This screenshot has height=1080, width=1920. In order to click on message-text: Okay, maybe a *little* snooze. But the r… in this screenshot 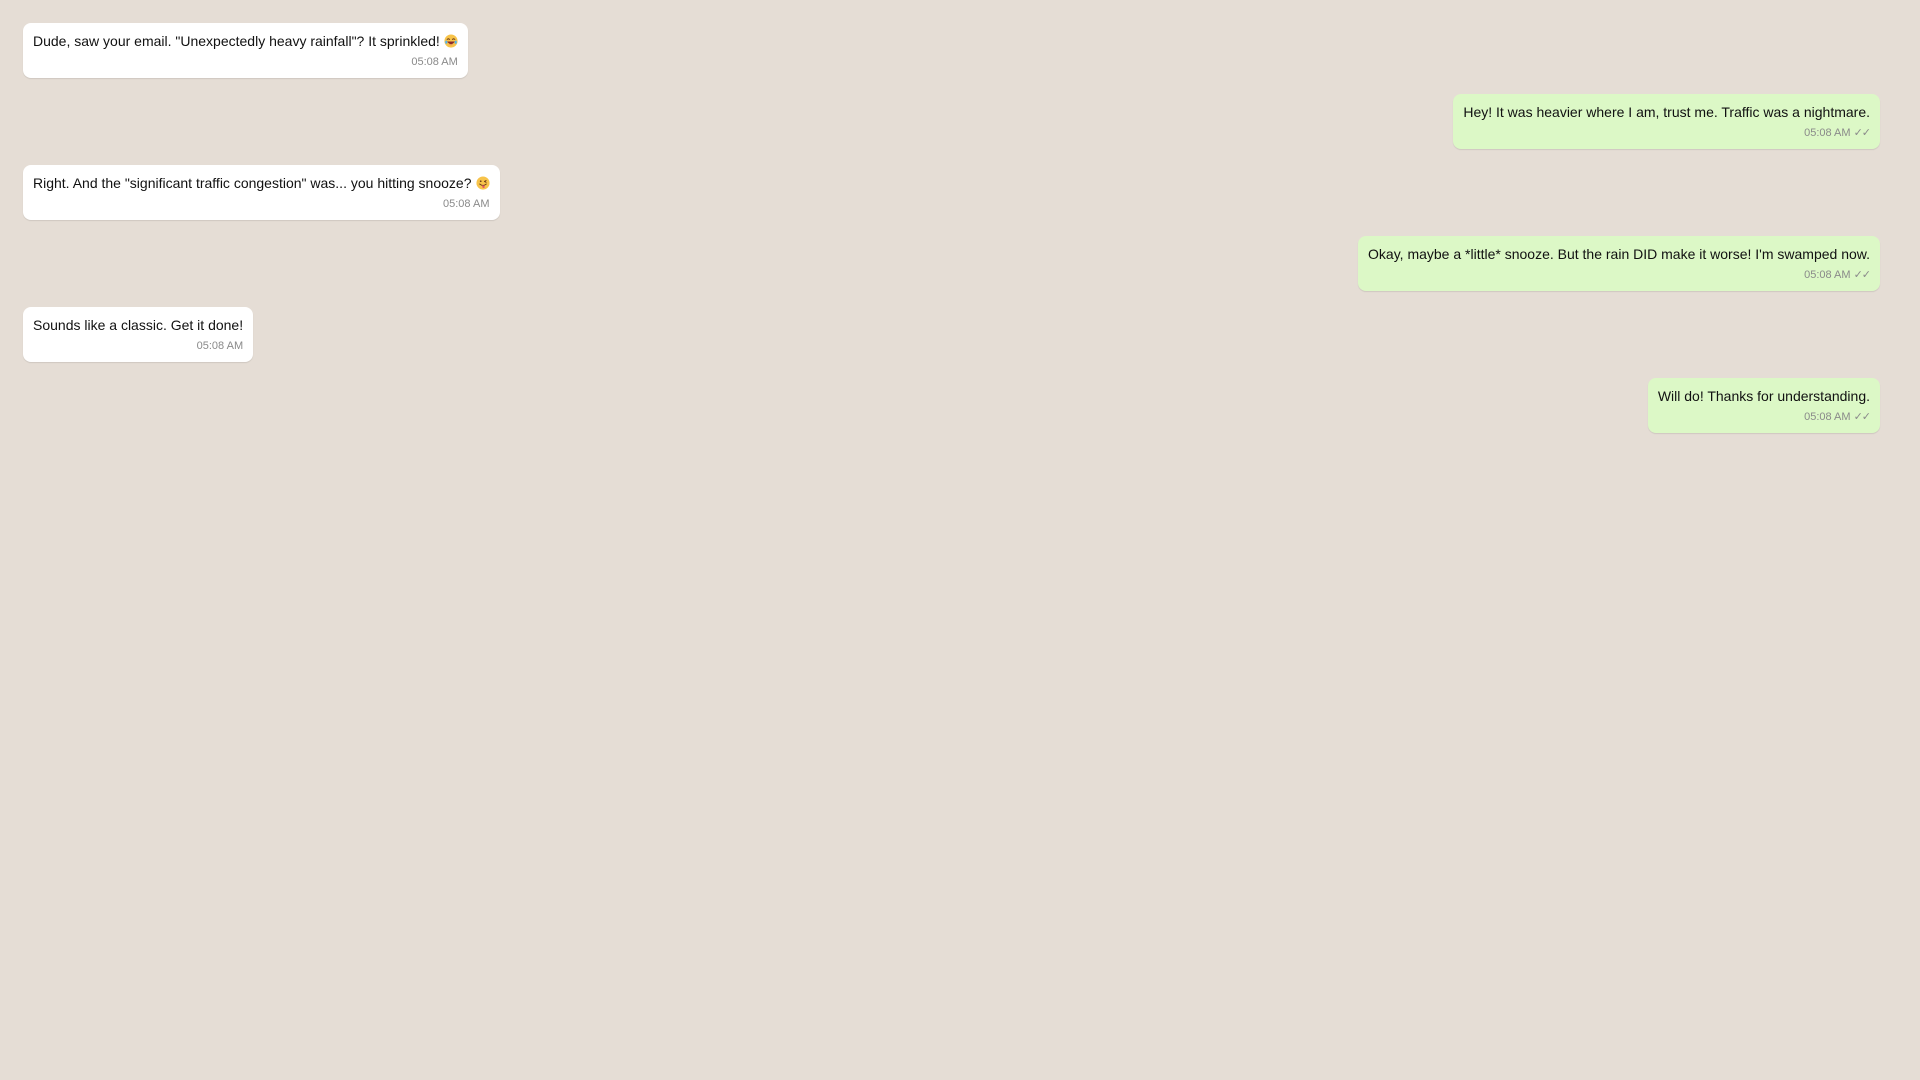, I will do `click(1619, 254)`.